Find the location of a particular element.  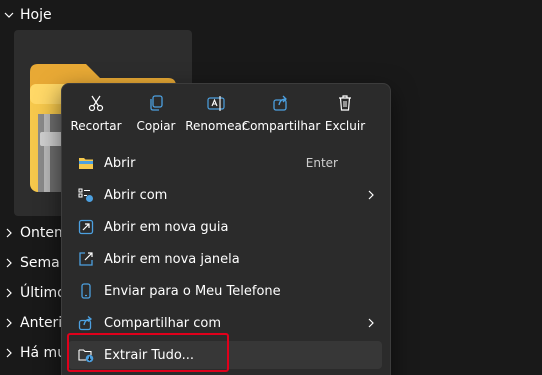

share-icon is located at coordinates (281, 103).